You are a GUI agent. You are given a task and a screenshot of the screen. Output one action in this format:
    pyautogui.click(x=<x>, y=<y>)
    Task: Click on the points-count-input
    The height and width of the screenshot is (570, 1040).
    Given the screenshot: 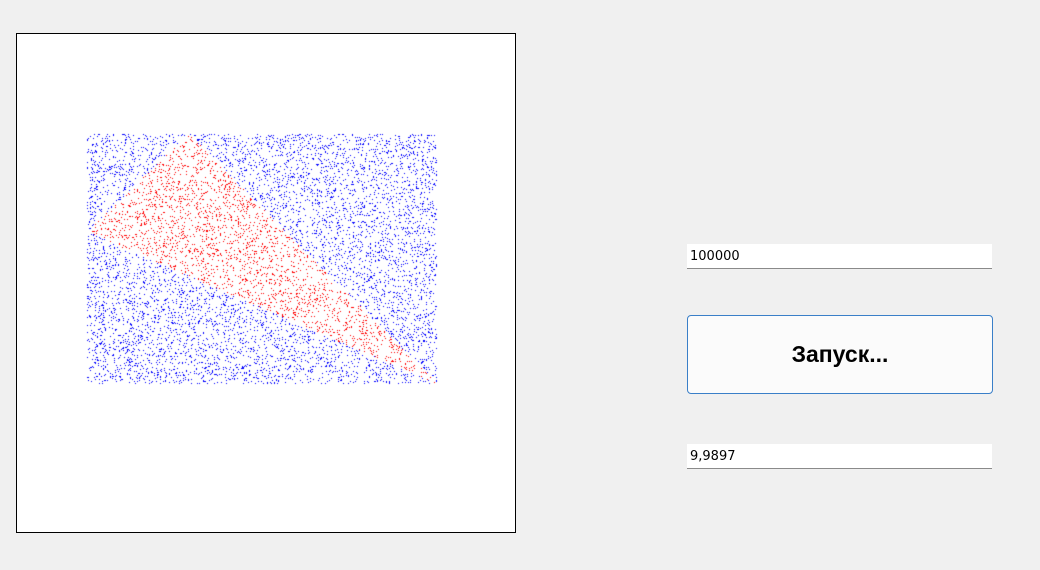 What is the action you would take?
    pyautogui.click(x=839, y=256)
    